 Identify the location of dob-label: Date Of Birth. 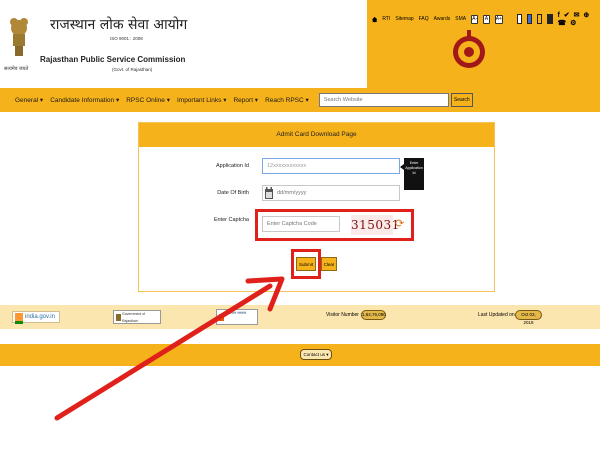
(233, 193).